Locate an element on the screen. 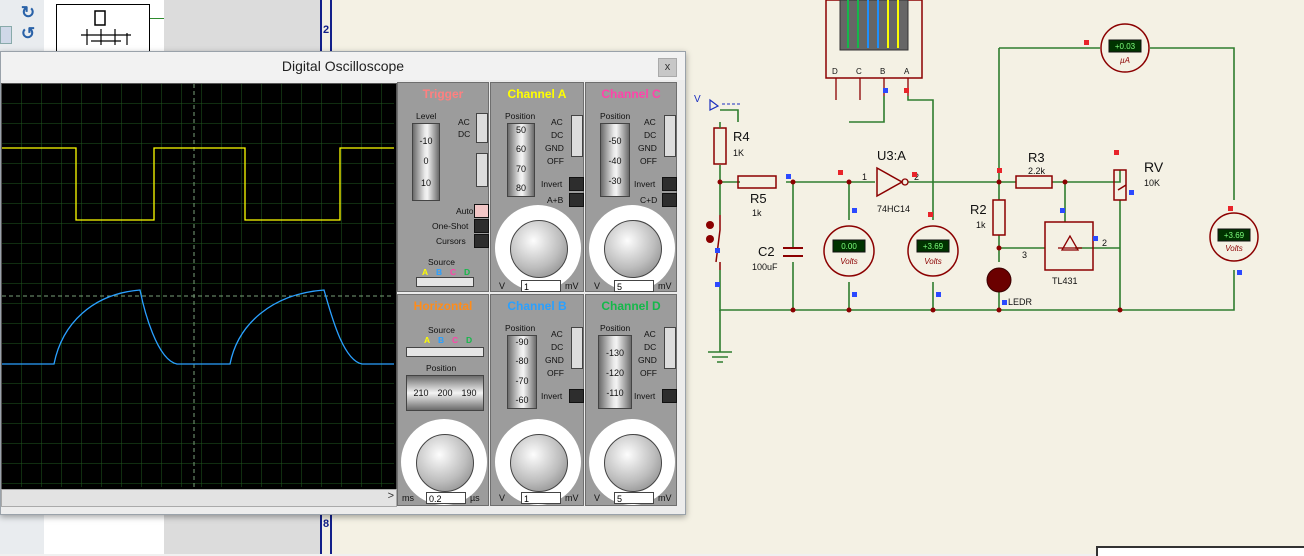 This screenshot has width=1304, height=556. trigger-source-label: Source is located at coordinates (441, 262).